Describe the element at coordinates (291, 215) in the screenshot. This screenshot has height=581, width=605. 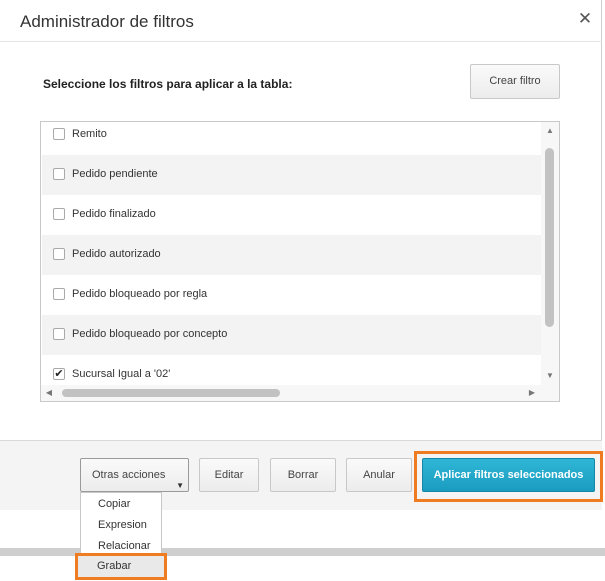
I see `filter-row: Pedido finalizado` at that location.